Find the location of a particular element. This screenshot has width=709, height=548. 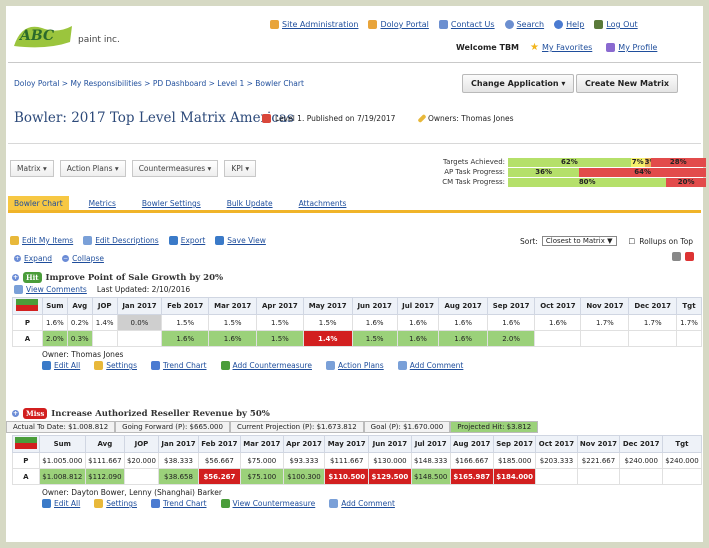

table-cell: $1.005.000 is located at coordinates (62, 460).